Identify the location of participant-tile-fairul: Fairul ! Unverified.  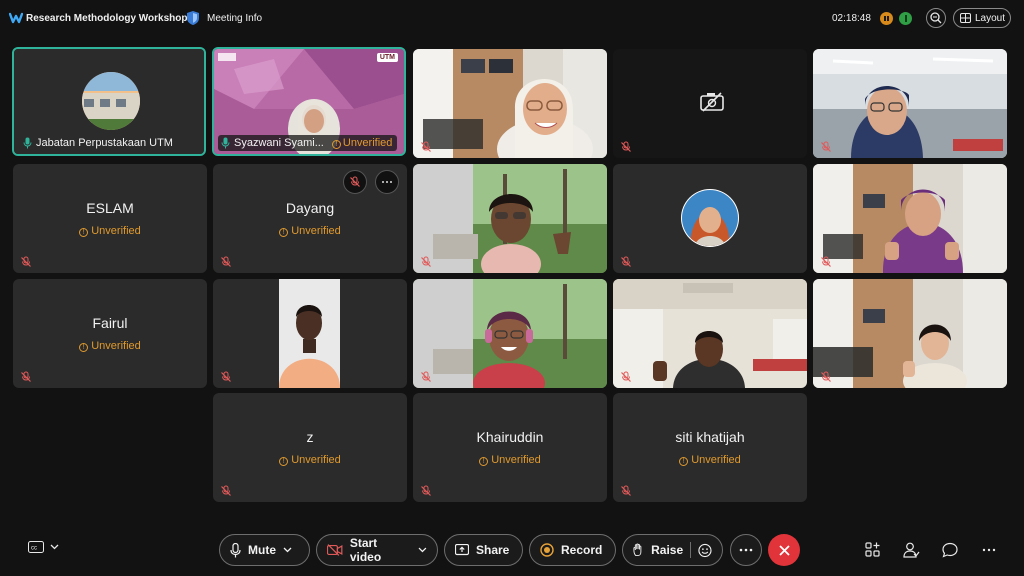
(110, 333).